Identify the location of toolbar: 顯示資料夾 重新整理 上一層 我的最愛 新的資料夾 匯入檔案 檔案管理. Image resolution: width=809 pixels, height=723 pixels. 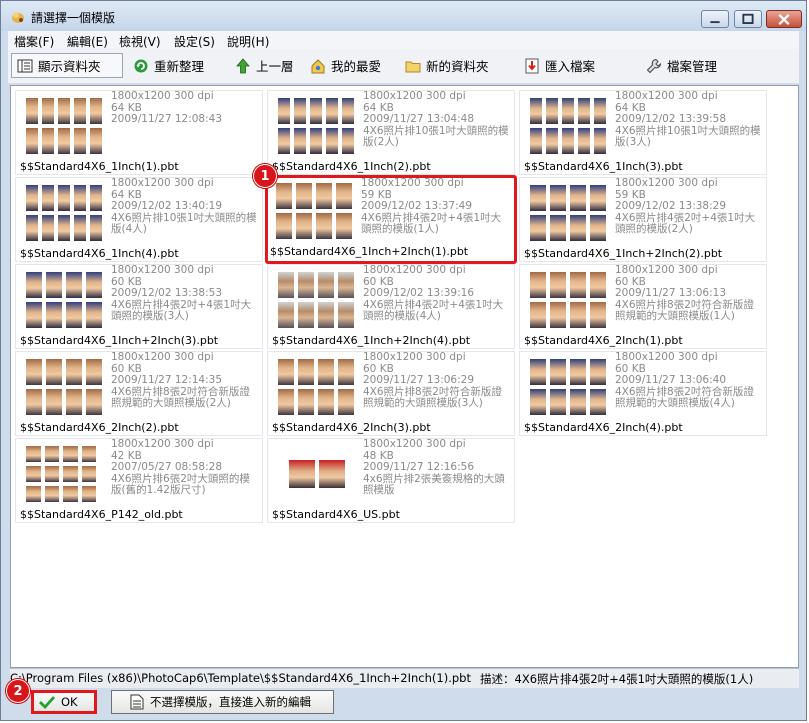
(403, 66).